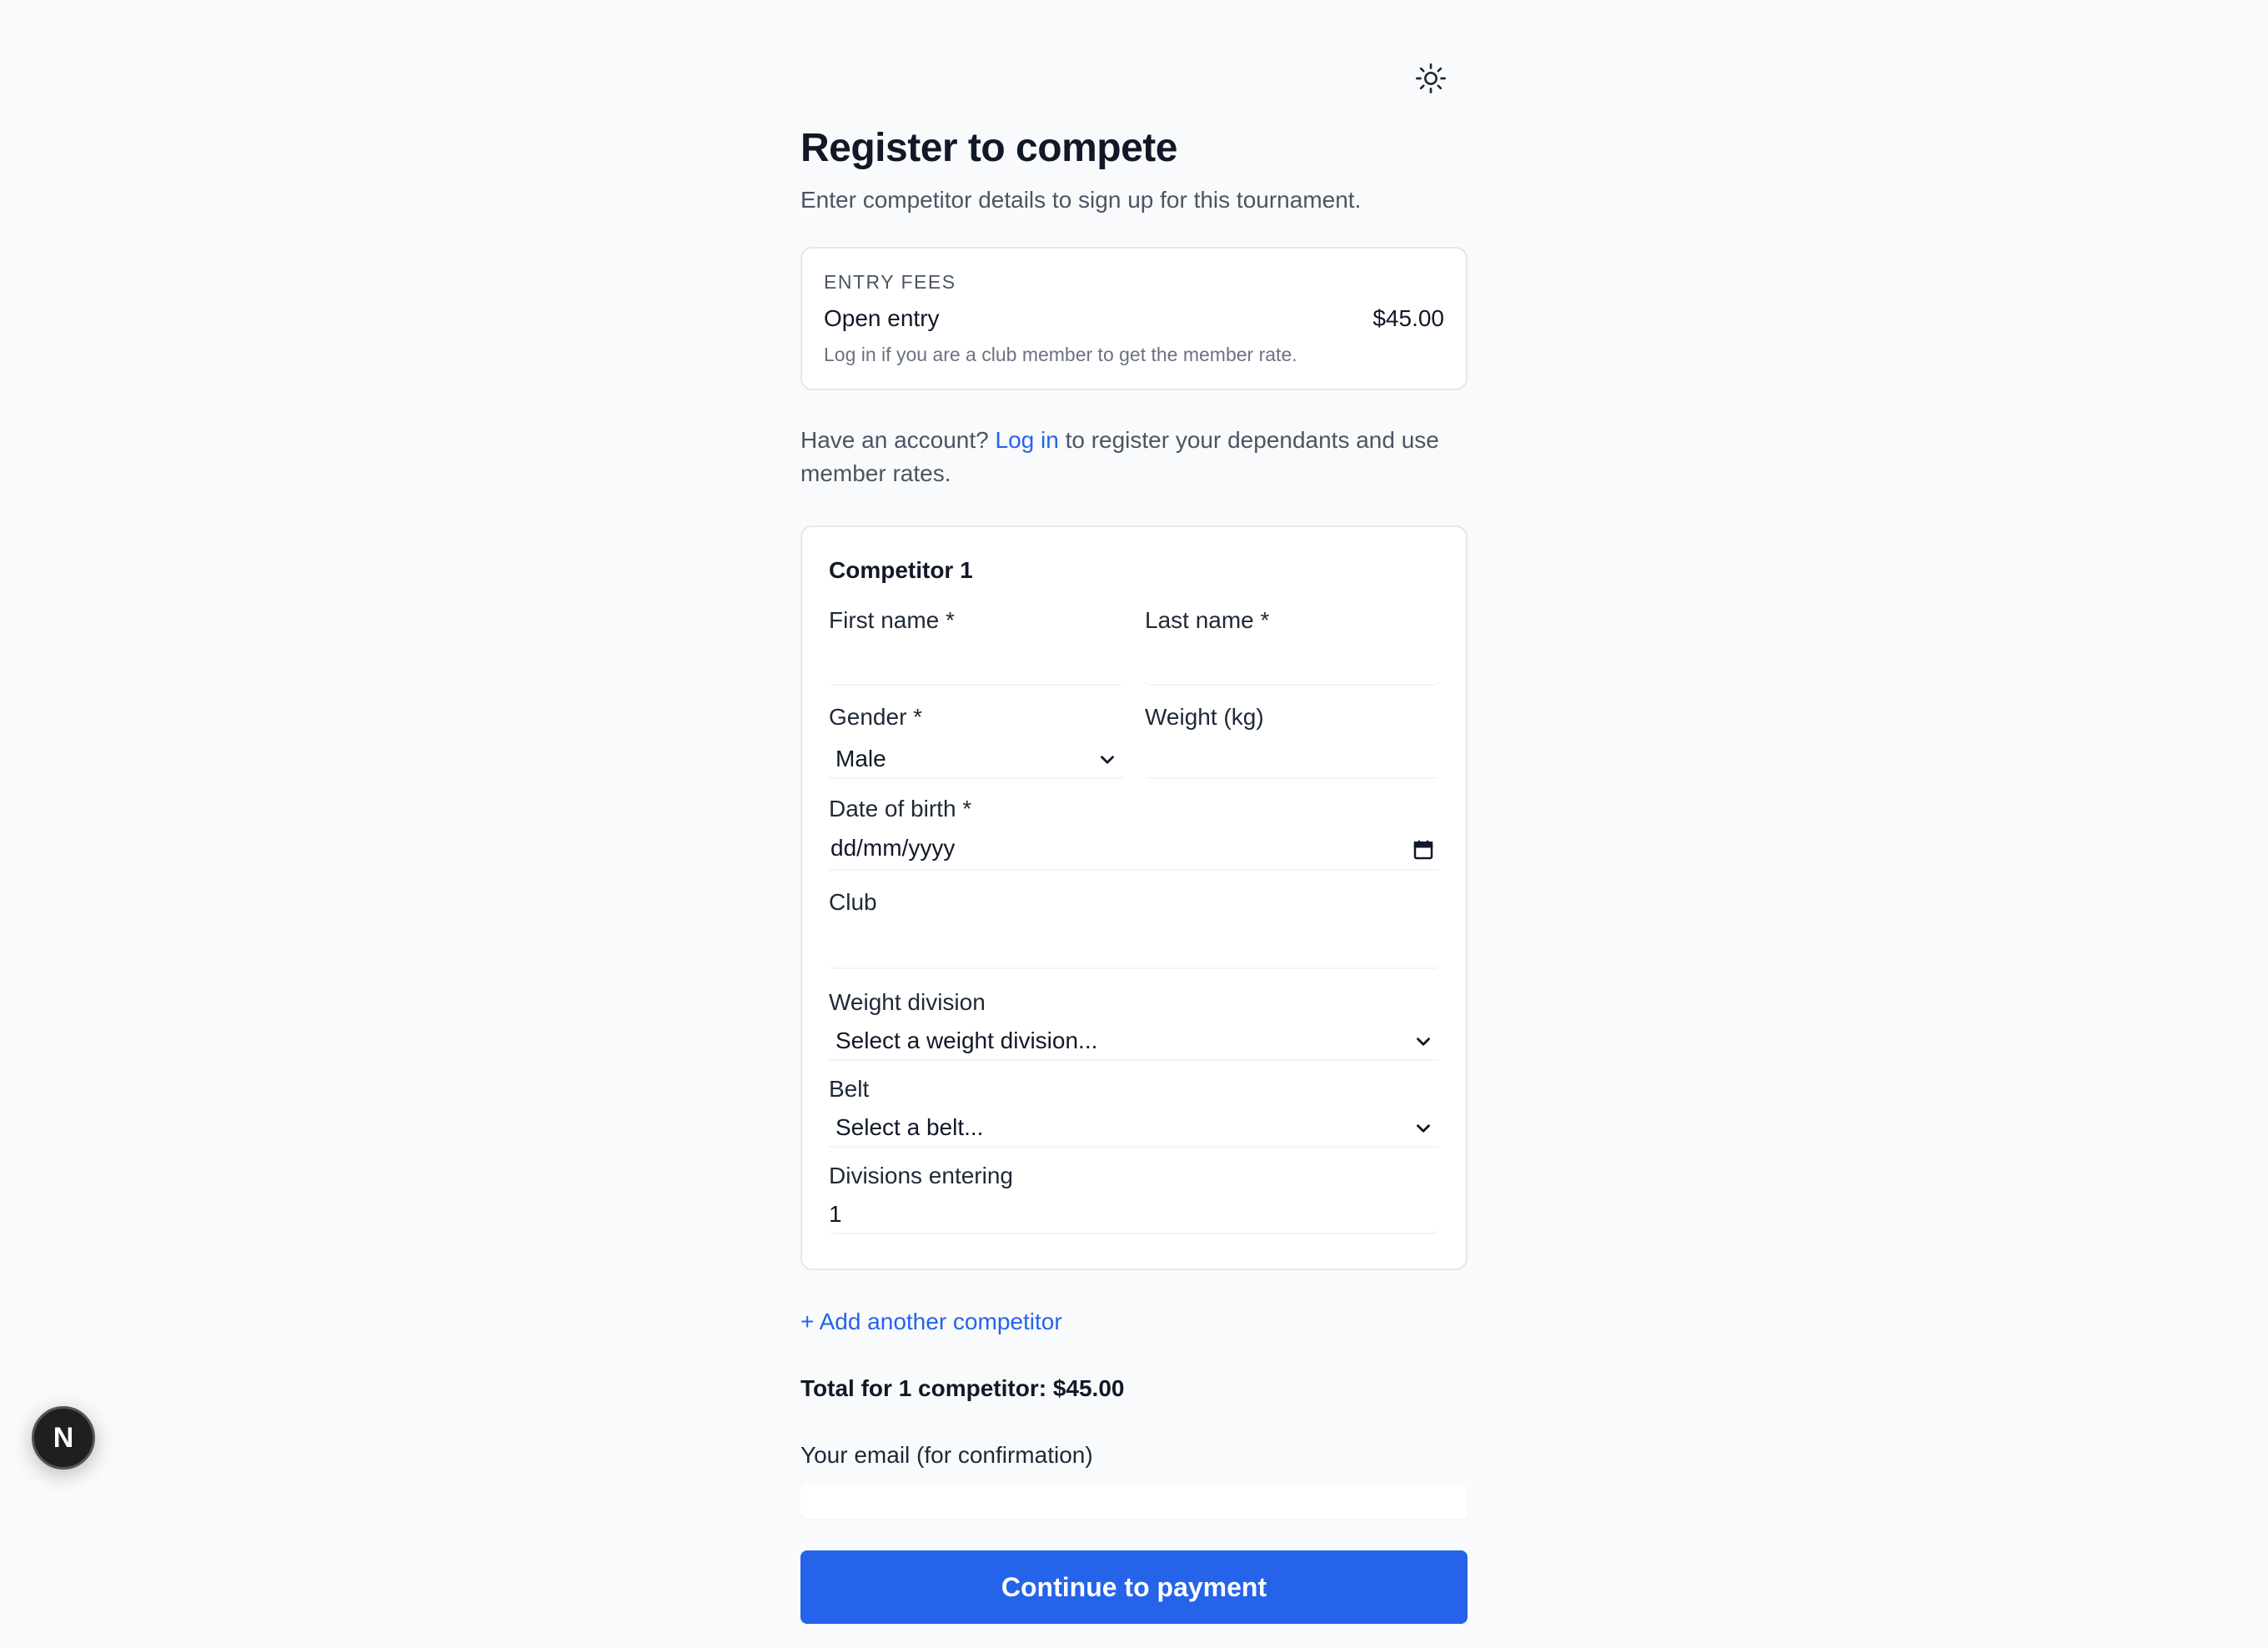 The width and height of the screenshot is (2268, 1648). I want to click on sun-icon, so click(1431, 78).